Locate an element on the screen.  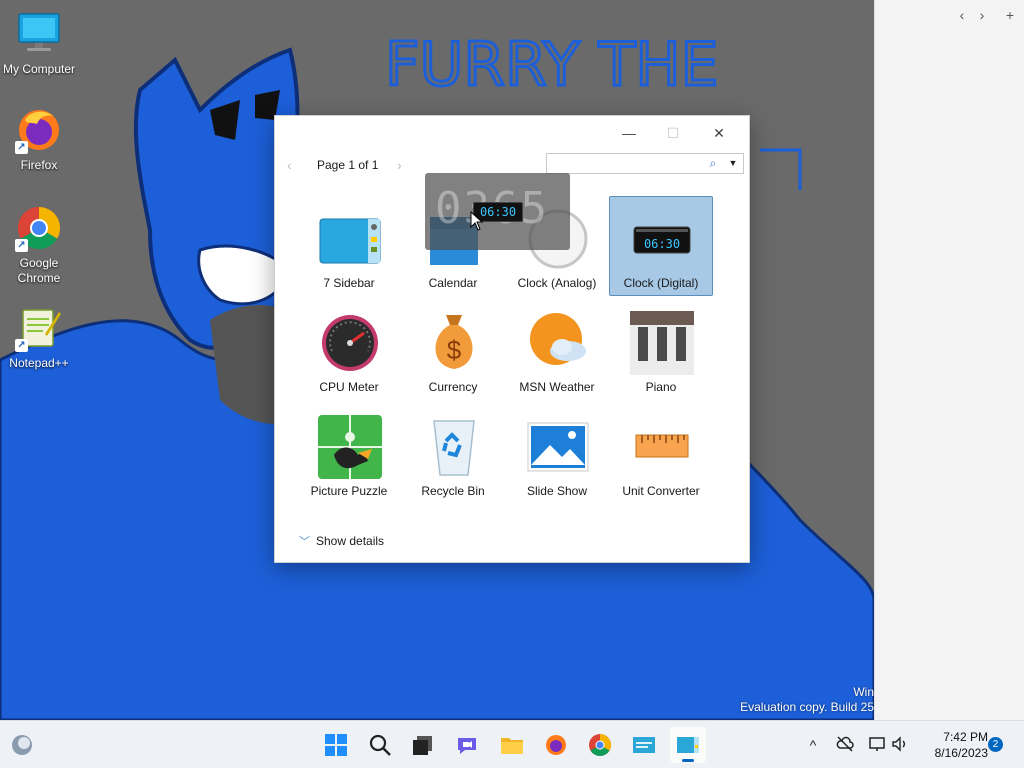
gadget-unit-converter: Unit Converter is located at coordinates (661, 454).